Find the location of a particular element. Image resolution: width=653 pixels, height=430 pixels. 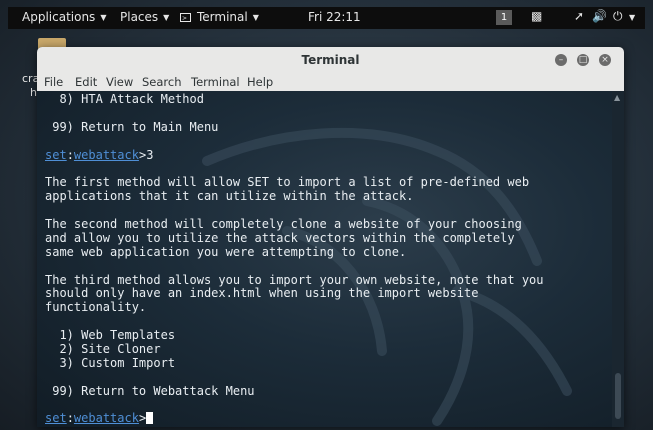

menu-file: File is located at coordinates (53, 82).